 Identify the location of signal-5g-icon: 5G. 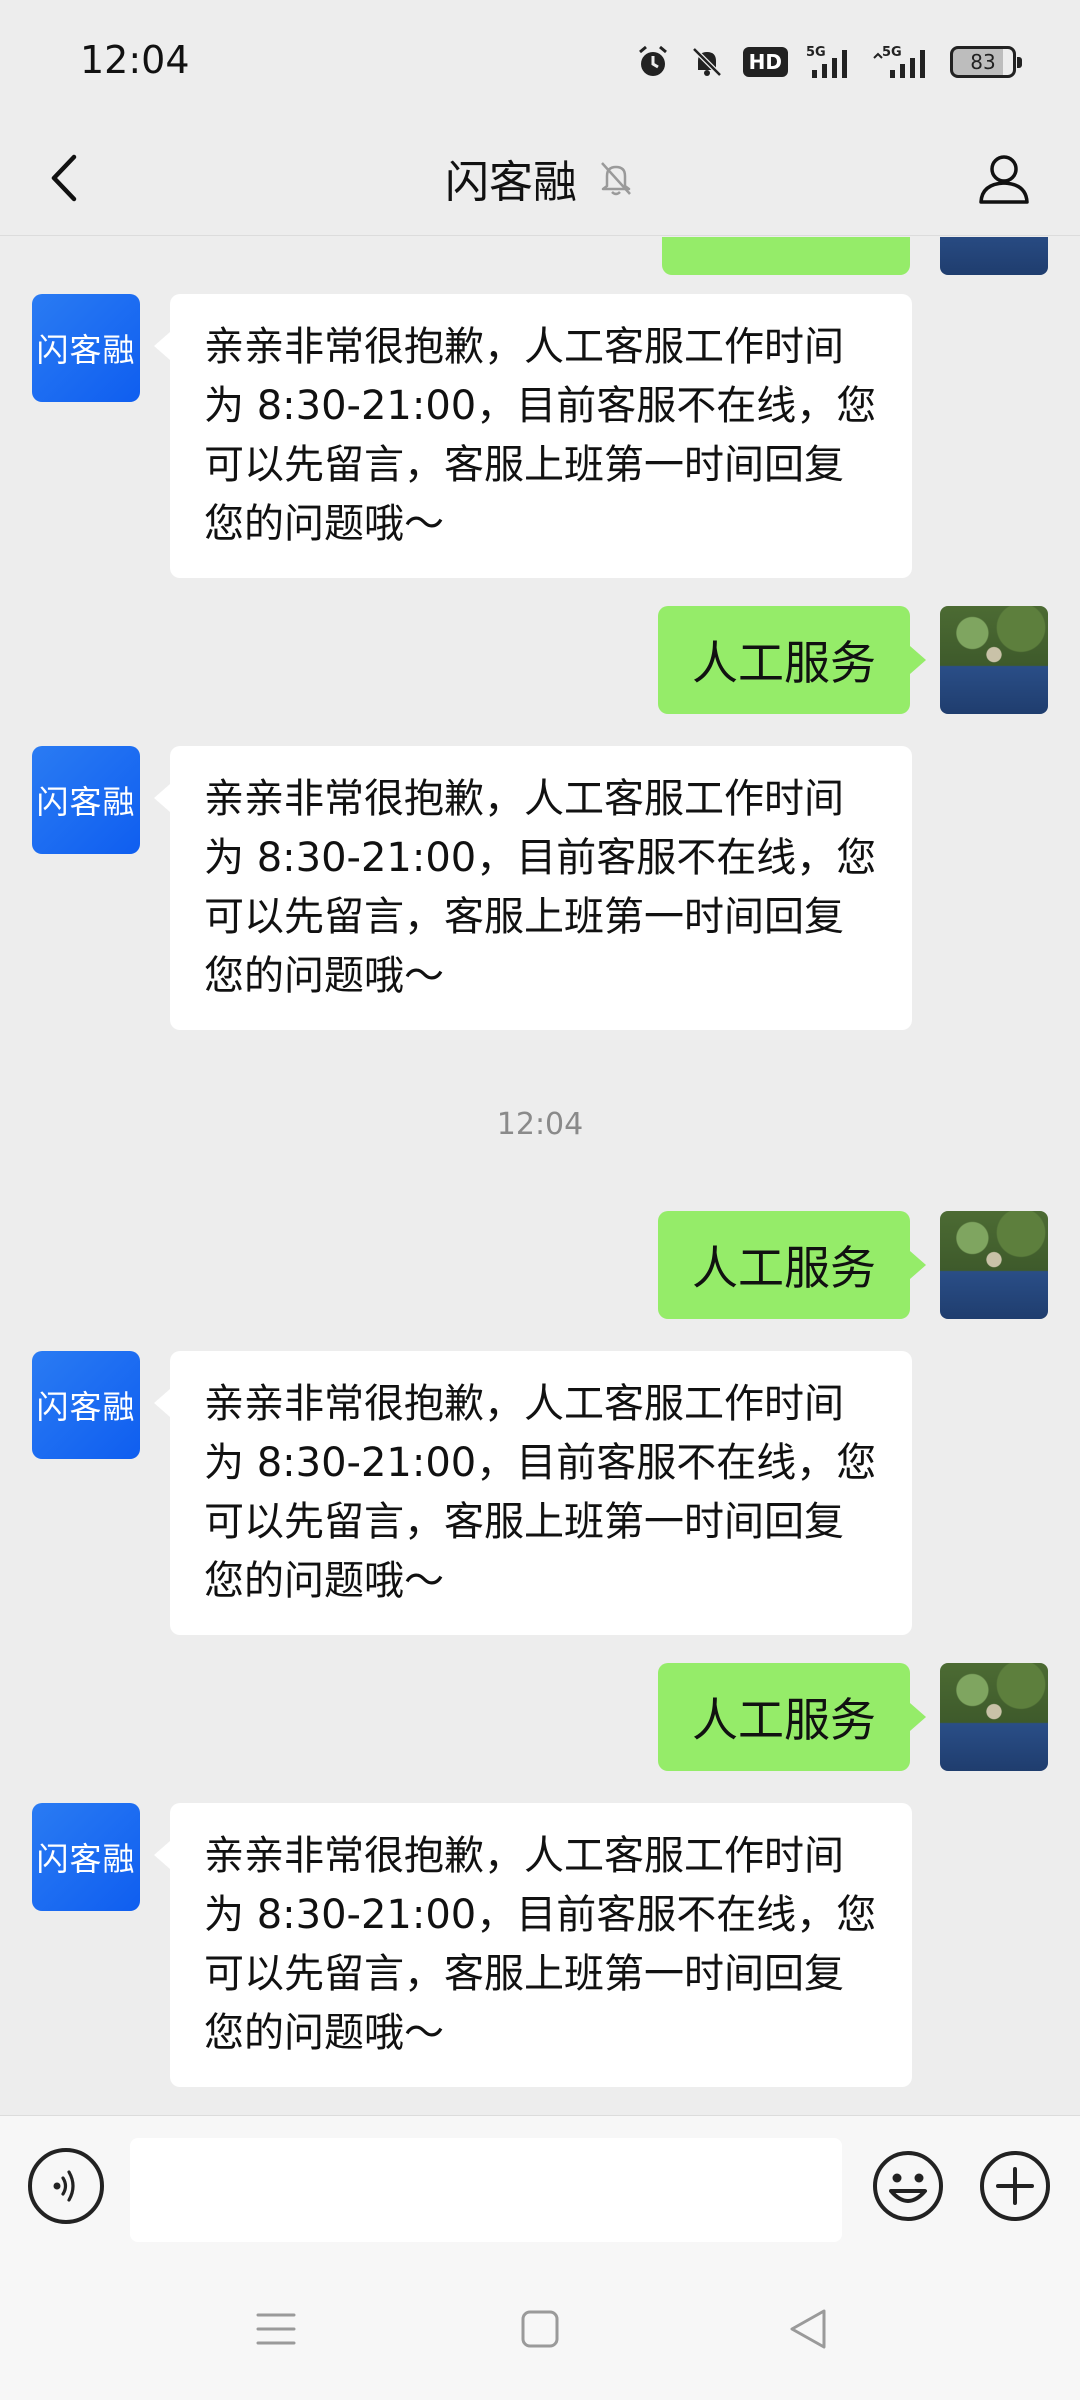
(826, 61).